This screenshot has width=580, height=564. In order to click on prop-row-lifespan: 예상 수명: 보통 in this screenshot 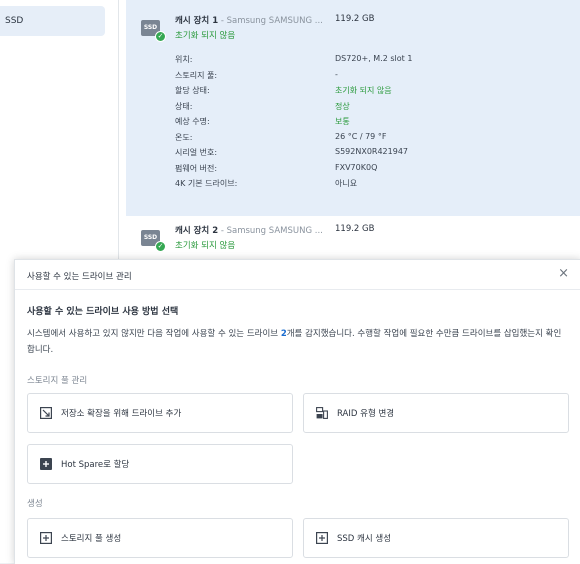, I will do `click(375, 124)`.